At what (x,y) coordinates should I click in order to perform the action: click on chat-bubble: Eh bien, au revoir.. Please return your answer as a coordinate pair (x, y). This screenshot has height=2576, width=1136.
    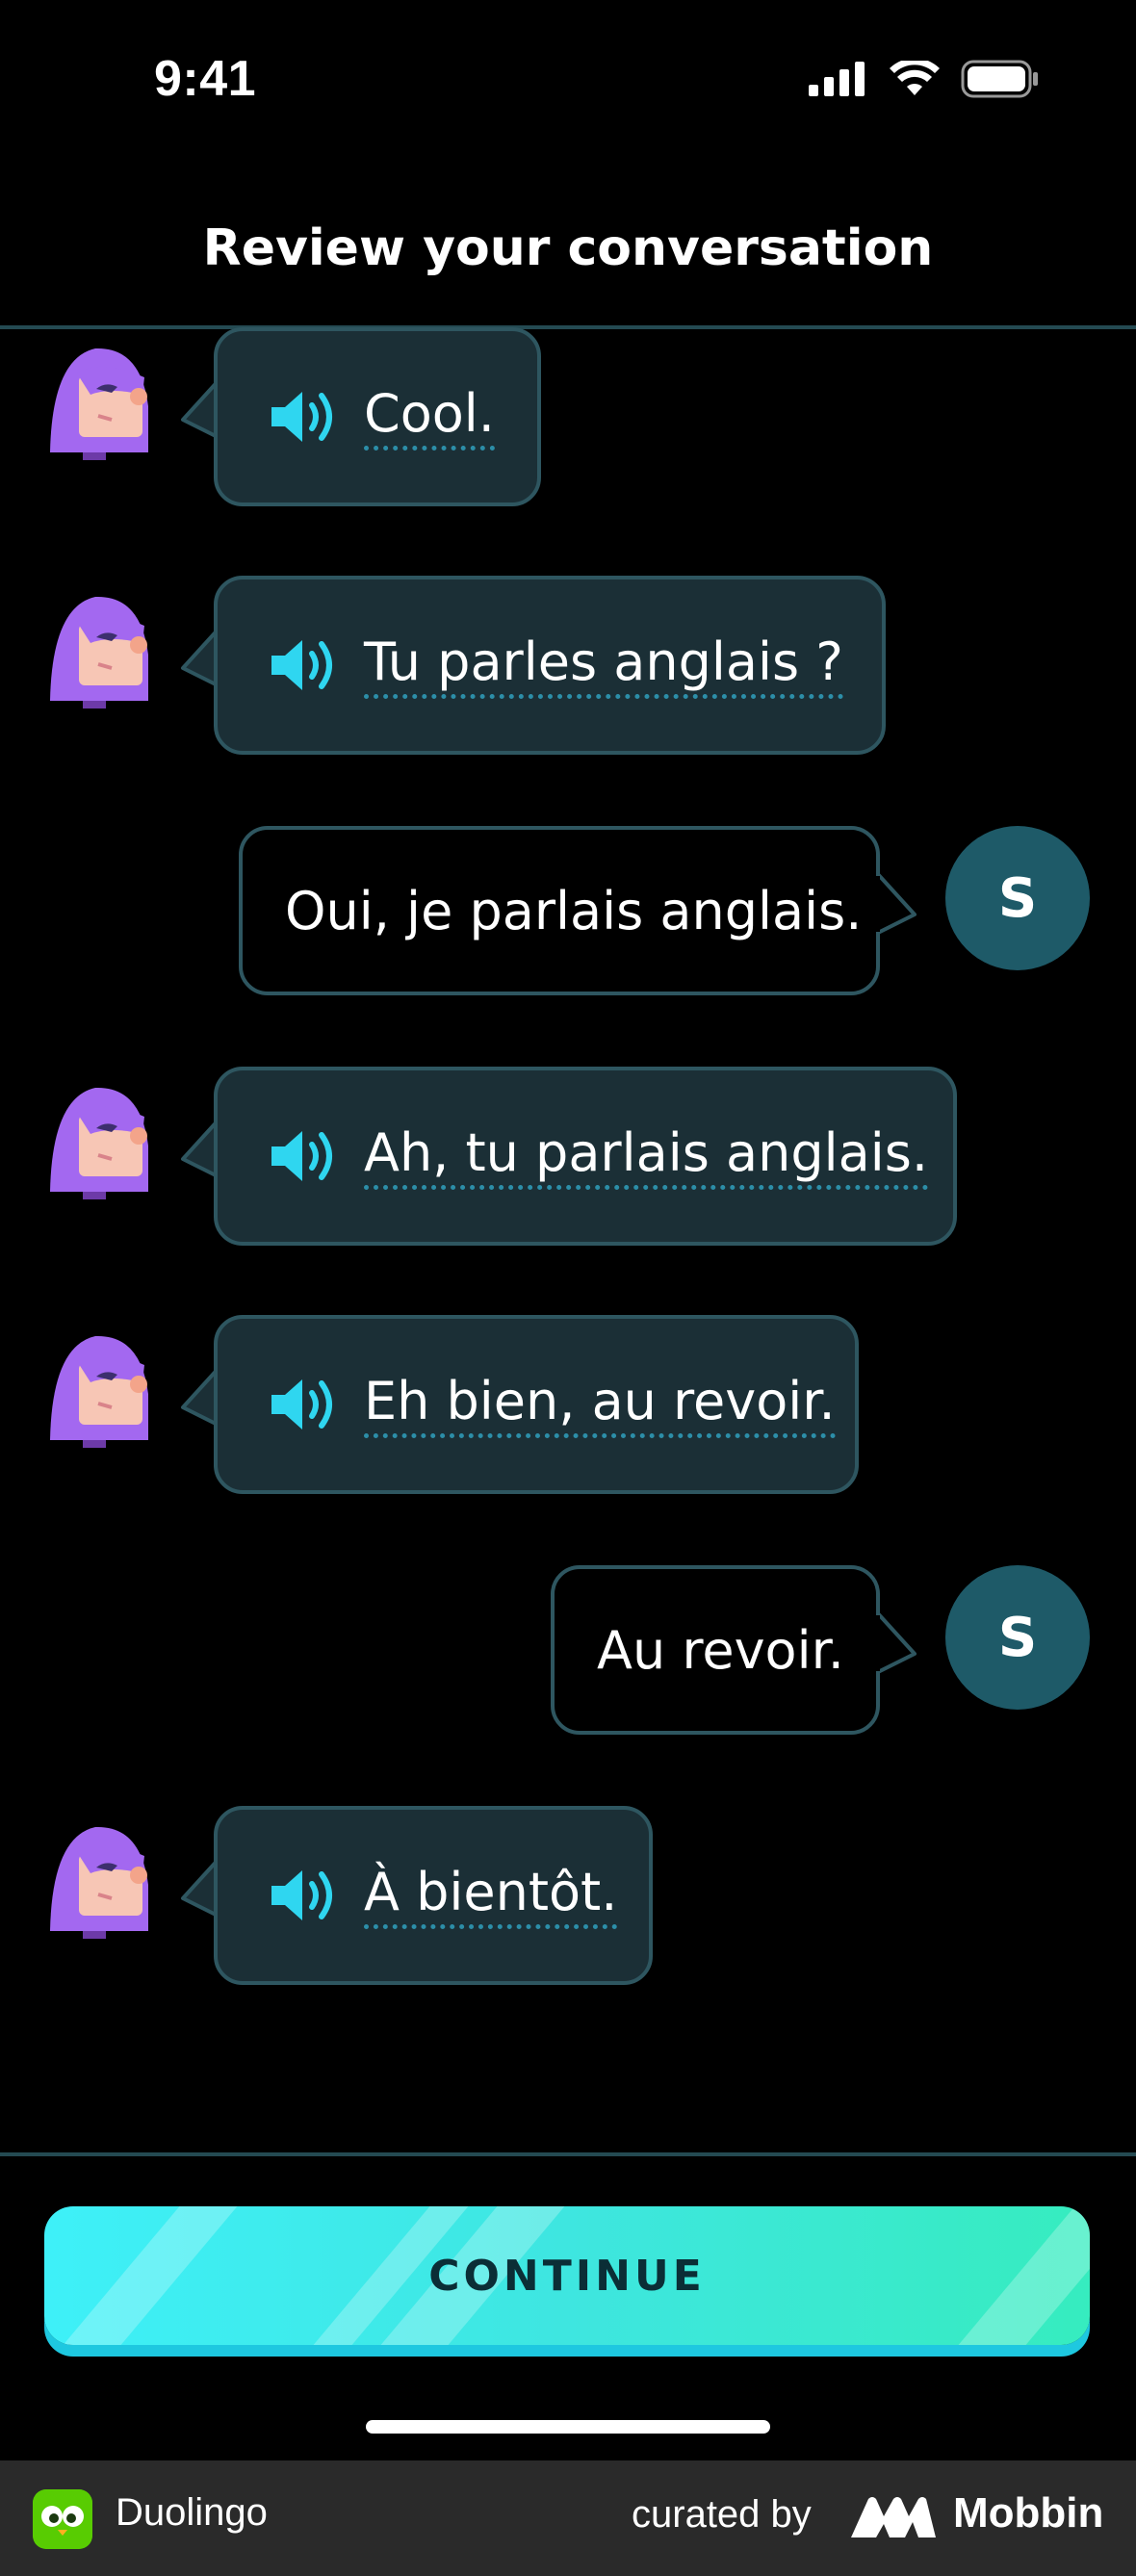
    Looking at the image, I should click on (536, 1405).